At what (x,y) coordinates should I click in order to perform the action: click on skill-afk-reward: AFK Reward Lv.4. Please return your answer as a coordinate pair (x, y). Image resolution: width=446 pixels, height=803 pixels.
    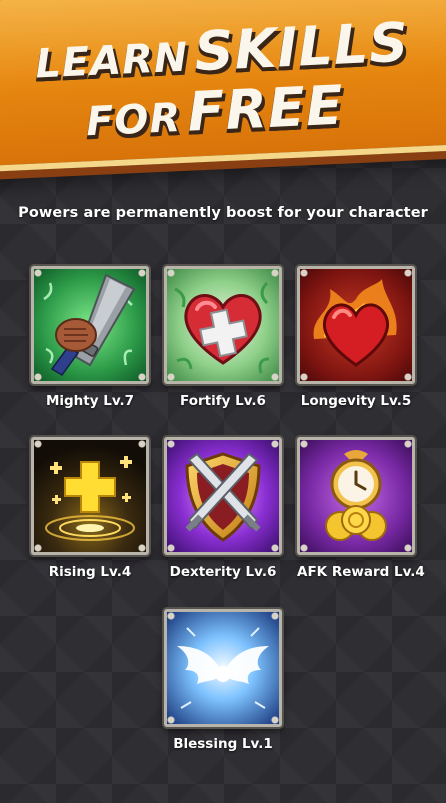
    Looking at the image, I should click on (361, 508).